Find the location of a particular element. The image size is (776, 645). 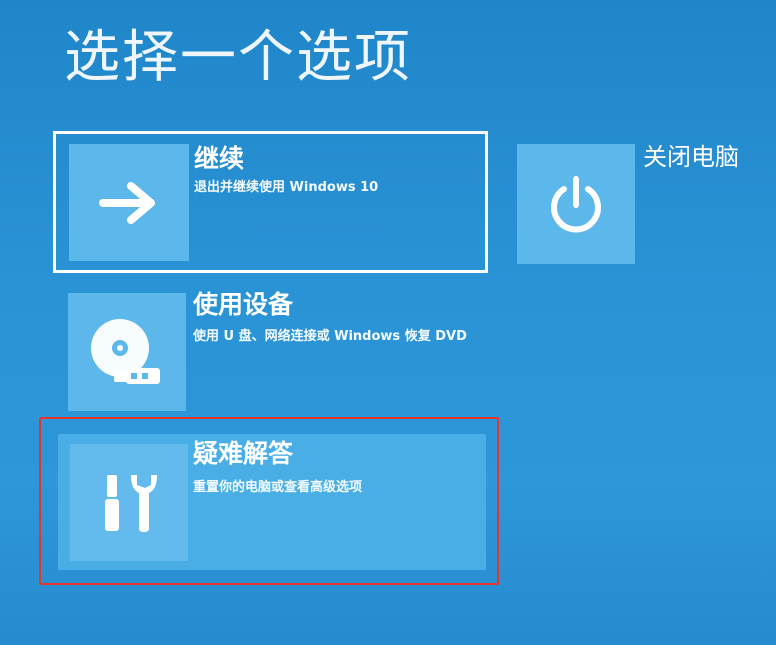

continue-title: 继续 is located at coordinates (219, 158).